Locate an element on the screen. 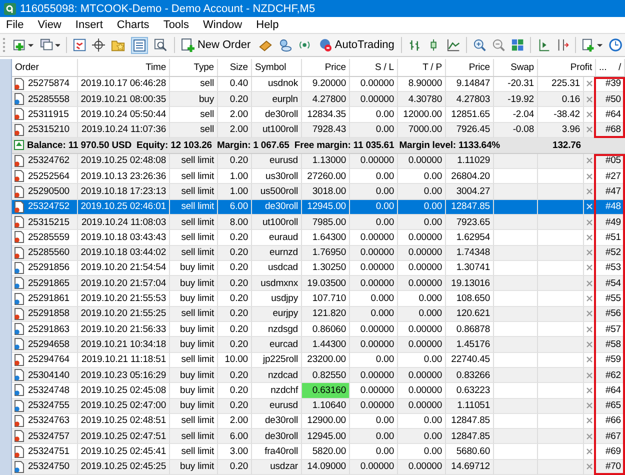  comment-cell: #67 is located at coordinates (610, 436).